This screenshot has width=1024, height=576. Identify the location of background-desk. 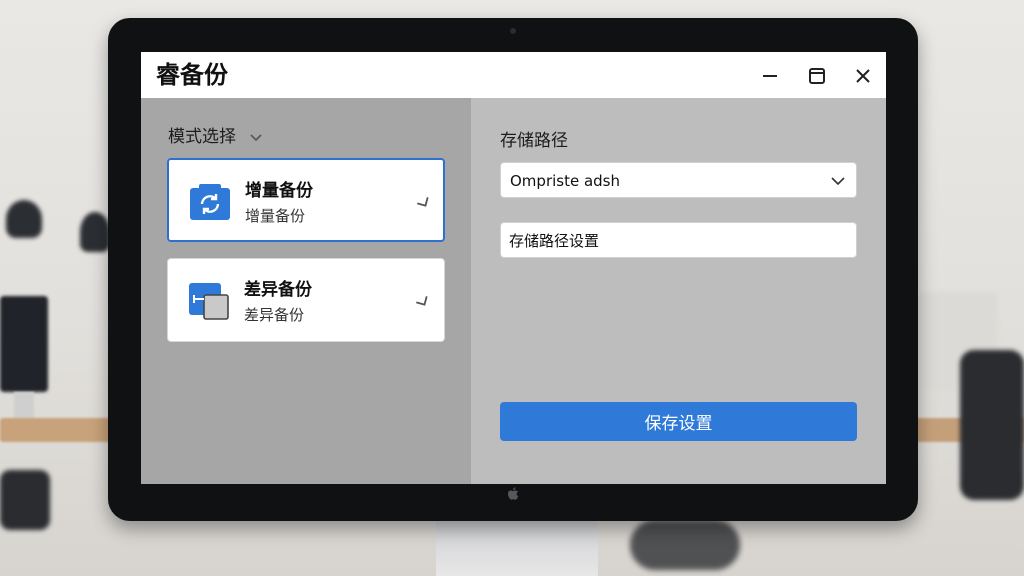
(56, 430).